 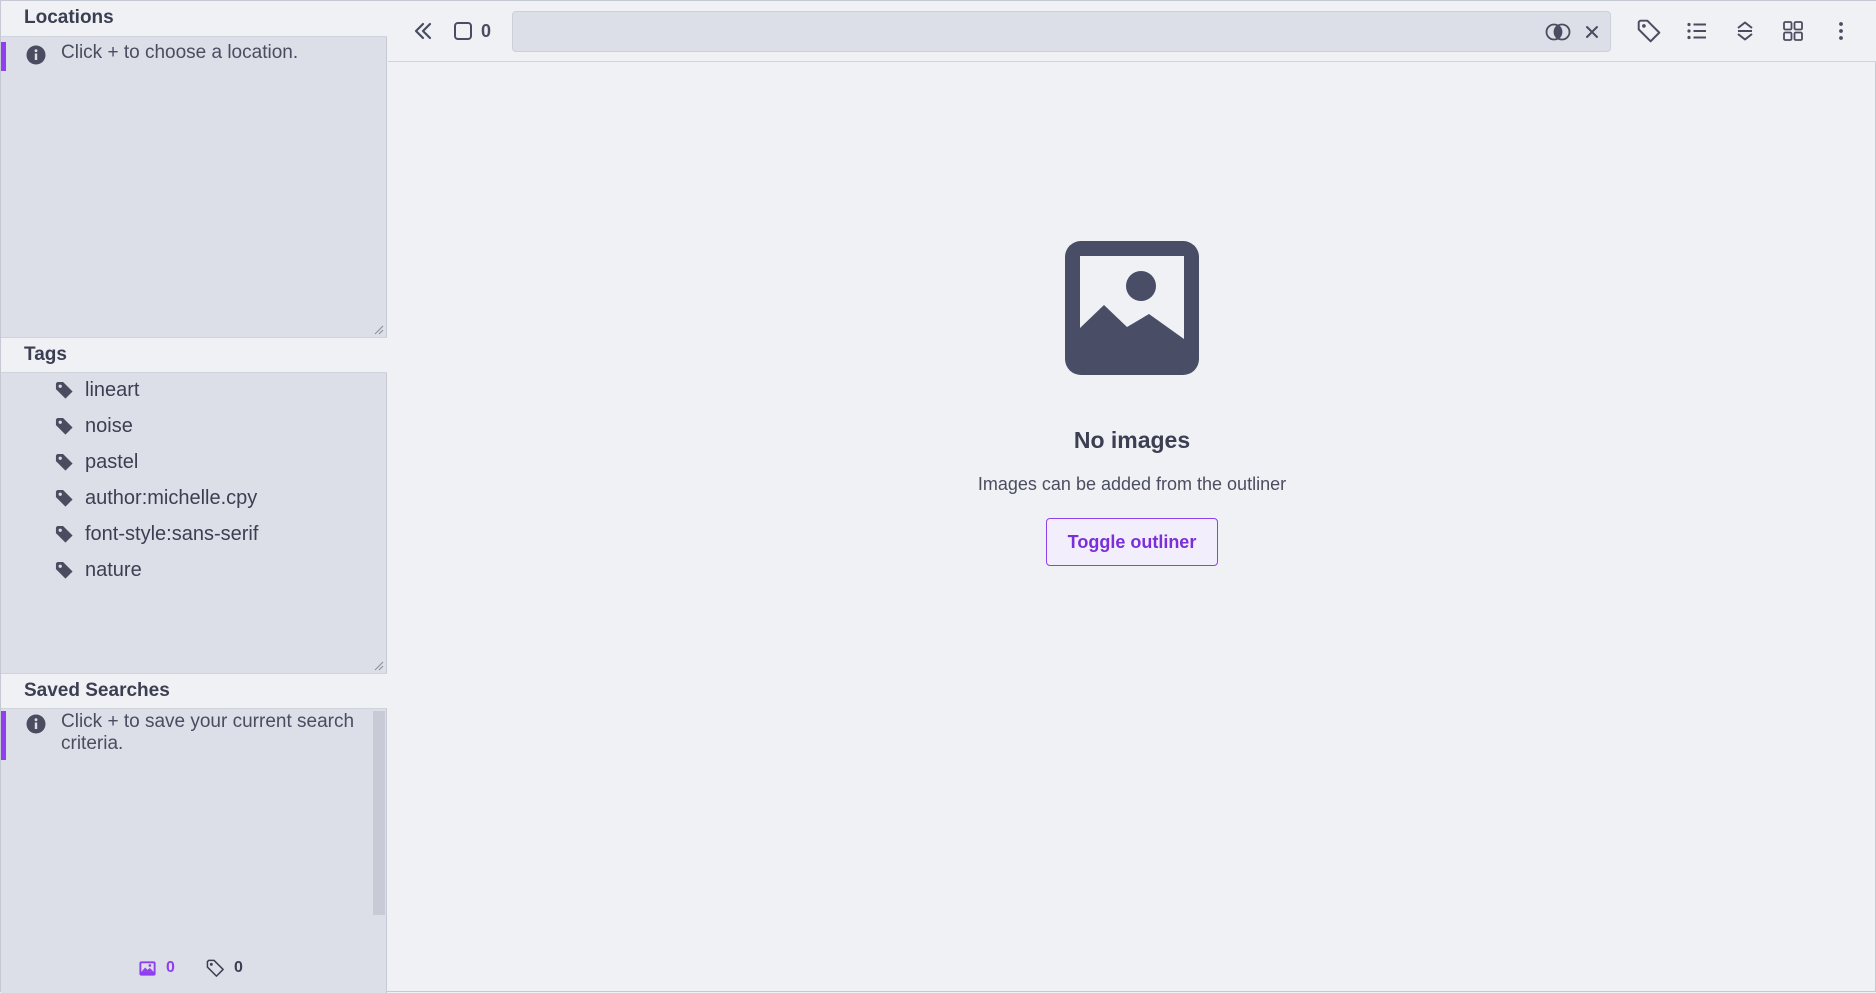 What do you see at coordinates (194, 573) in the screenshot?
I see `tag-item: nature` at bounding box center [194, 573].